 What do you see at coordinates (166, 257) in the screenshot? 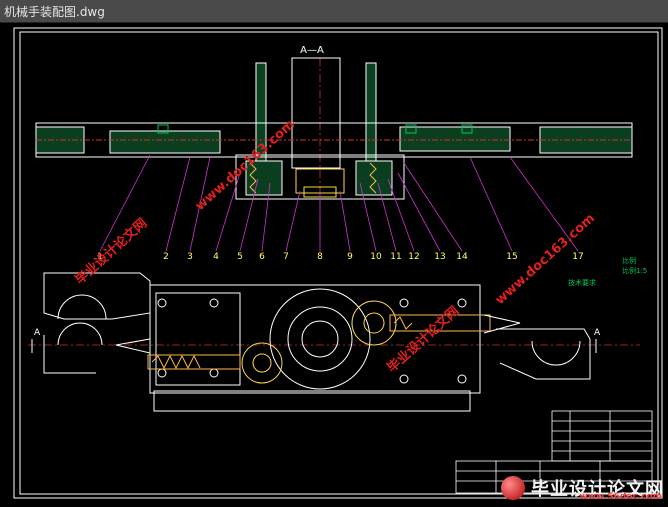
I see `balloon-2: 2` at bounding box center [166, 257].